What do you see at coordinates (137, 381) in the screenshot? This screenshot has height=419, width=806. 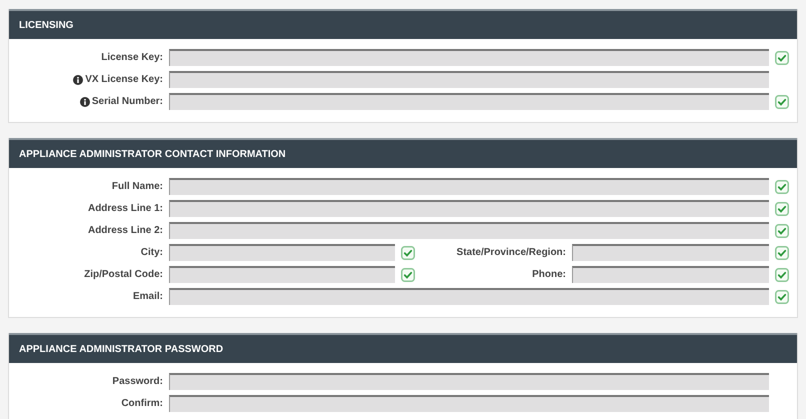 I see `field-label: Password:` at bounding box center [137, 381].